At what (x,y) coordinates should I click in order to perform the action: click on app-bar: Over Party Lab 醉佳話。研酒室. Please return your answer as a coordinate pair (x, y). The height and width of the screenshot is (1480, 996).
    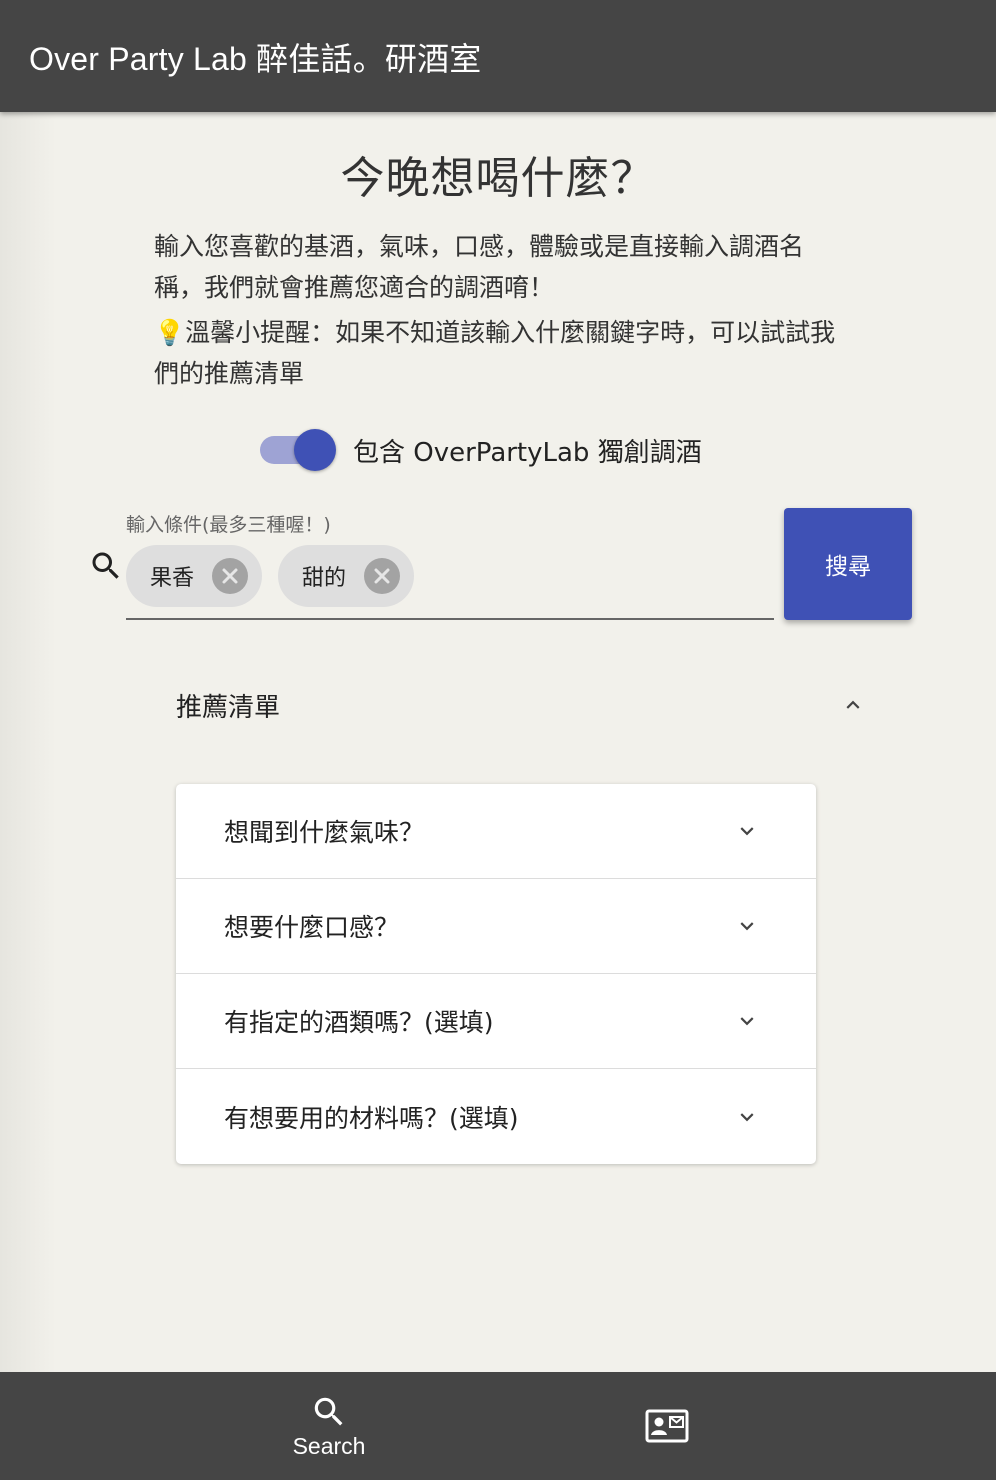
    Looking at the image, I should click on (498, 56).